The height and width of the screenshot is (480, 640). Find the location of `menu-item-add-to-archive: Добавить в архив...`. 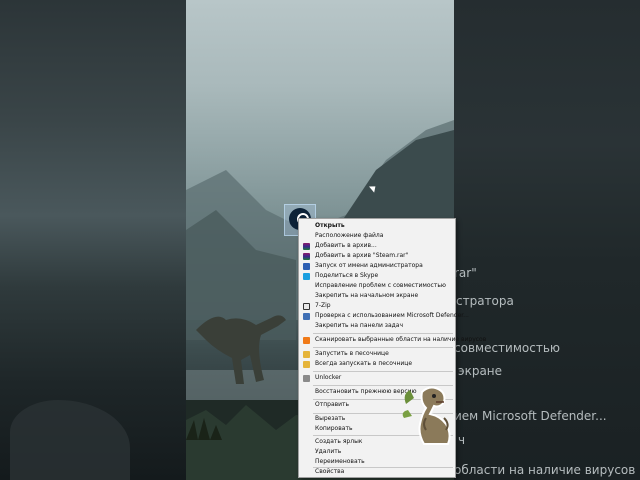

menu-item-add-to-archive: Добавить в архив... is located at coordinates (377, 246).